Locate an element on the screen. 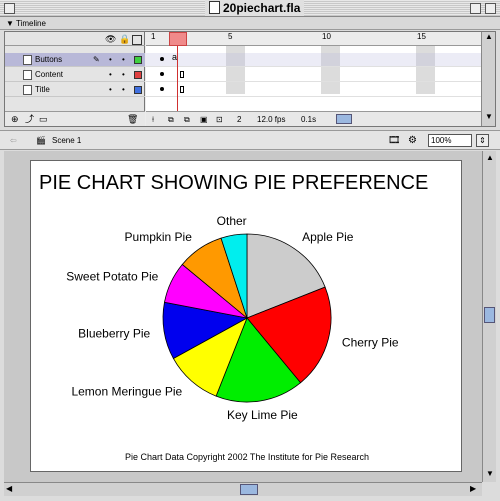 The image size is (500, 501). ruler-number: 10 is located at coordinates (326, 36).